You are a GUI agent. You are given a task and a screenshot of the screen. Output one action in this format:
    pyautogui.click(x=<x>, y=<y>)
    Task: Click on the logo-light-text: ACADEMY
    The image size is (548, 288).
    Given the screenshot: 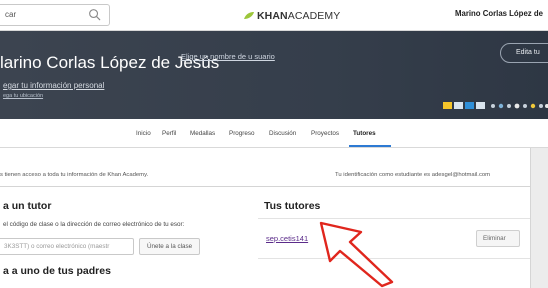 What is the action you would take?
    pyautogui.click(x=314, y=16)
    